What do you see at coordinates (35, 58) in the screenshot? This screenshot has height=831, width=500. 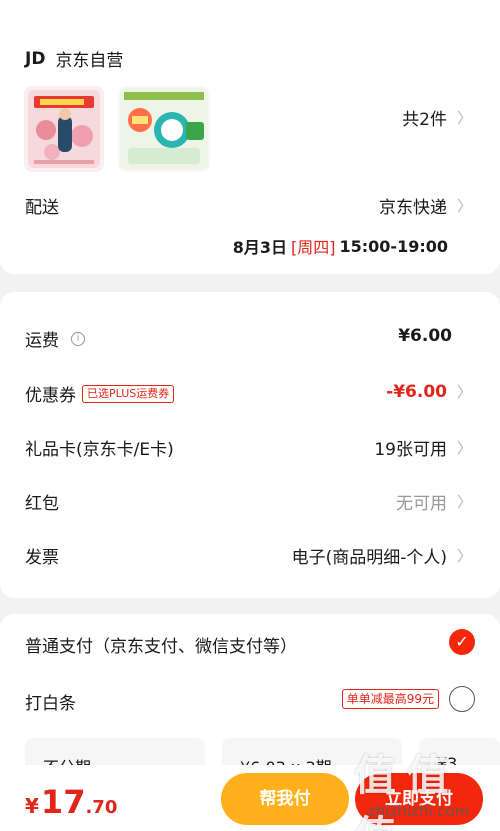 I see `jd-logo: JD` at bounding box center [35, 58].